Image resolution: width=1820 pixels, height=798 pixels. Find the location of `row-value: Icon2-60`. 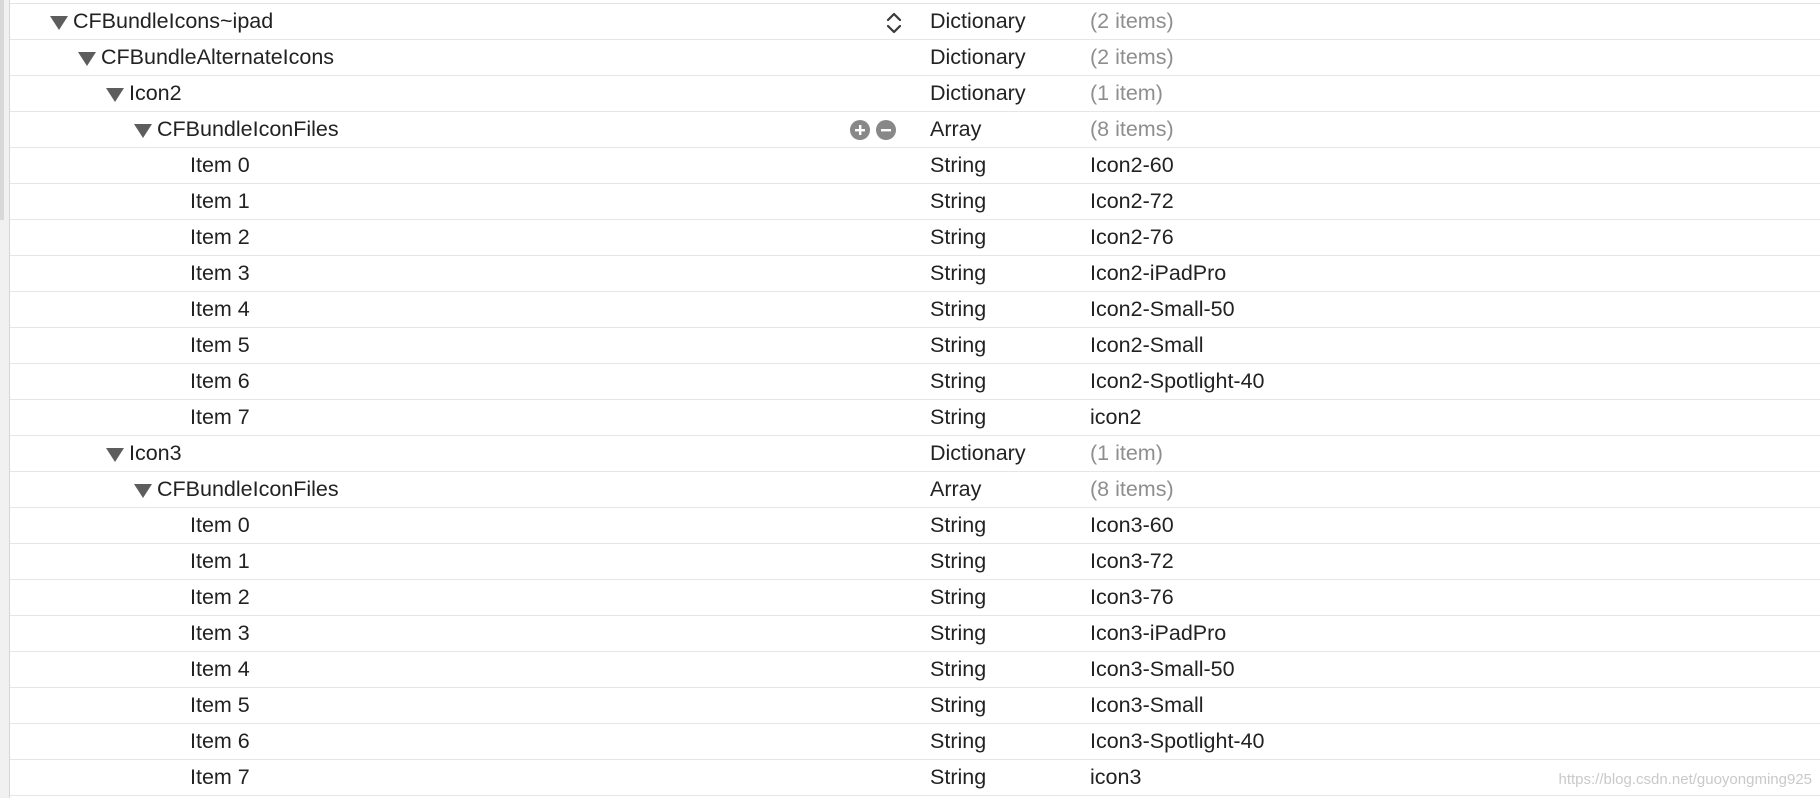

row-value: Icon2-60 is located at coordinates (1132, 165).